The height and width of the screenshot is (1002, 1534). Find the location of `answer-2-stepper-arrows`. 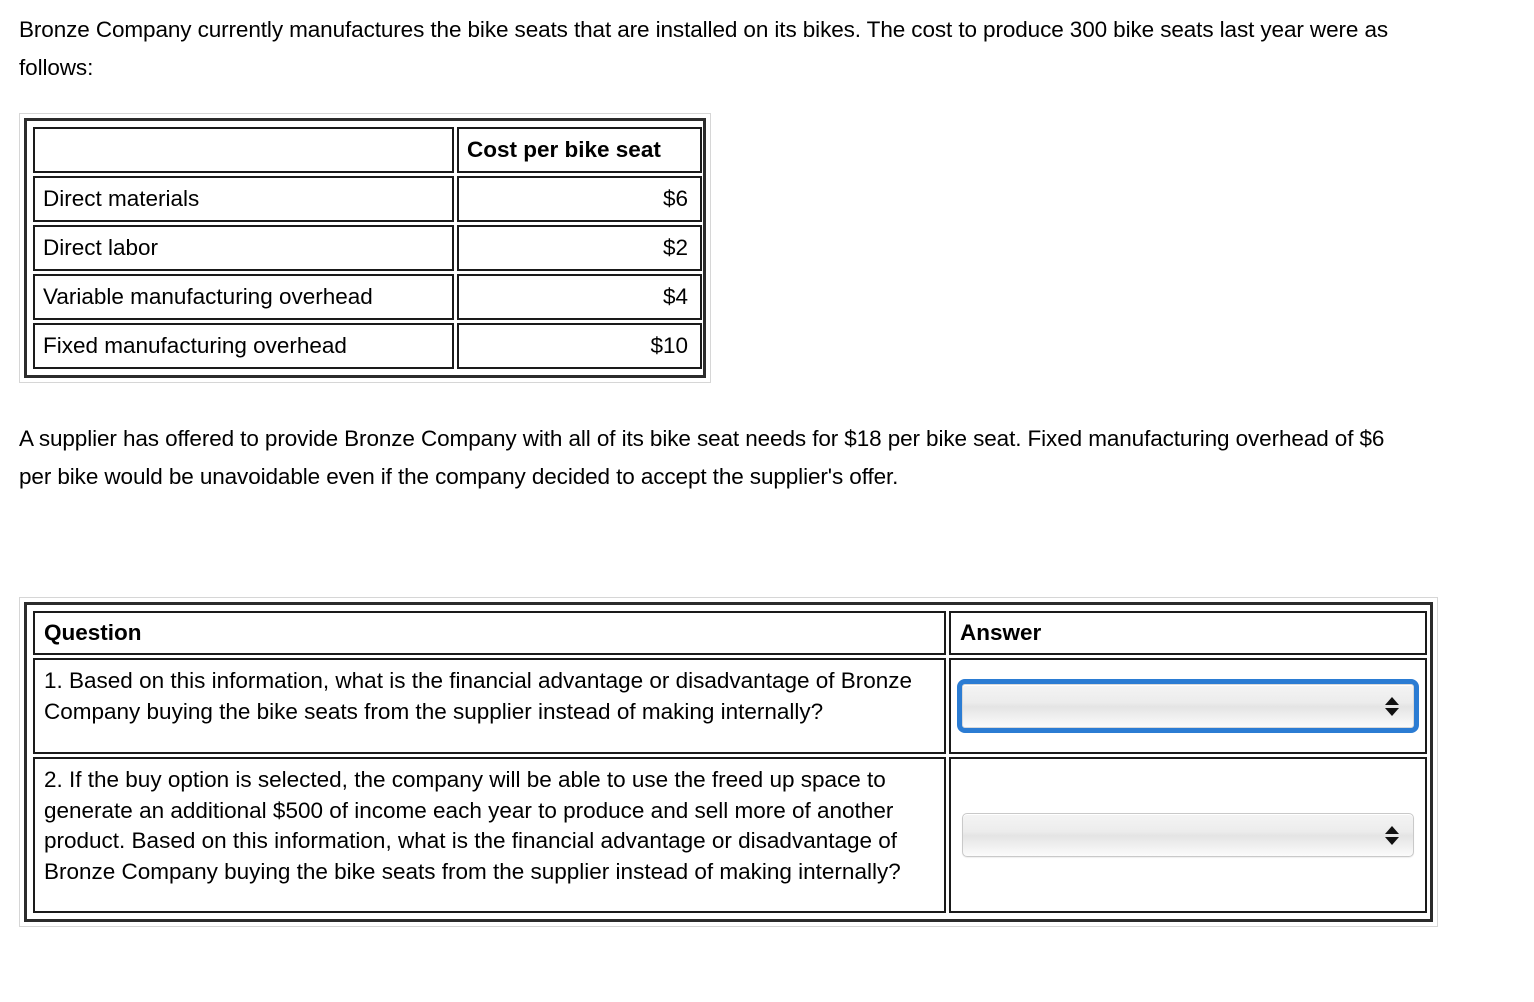

answer-2-stepper-arrows is located at coordinates (1394, 835).